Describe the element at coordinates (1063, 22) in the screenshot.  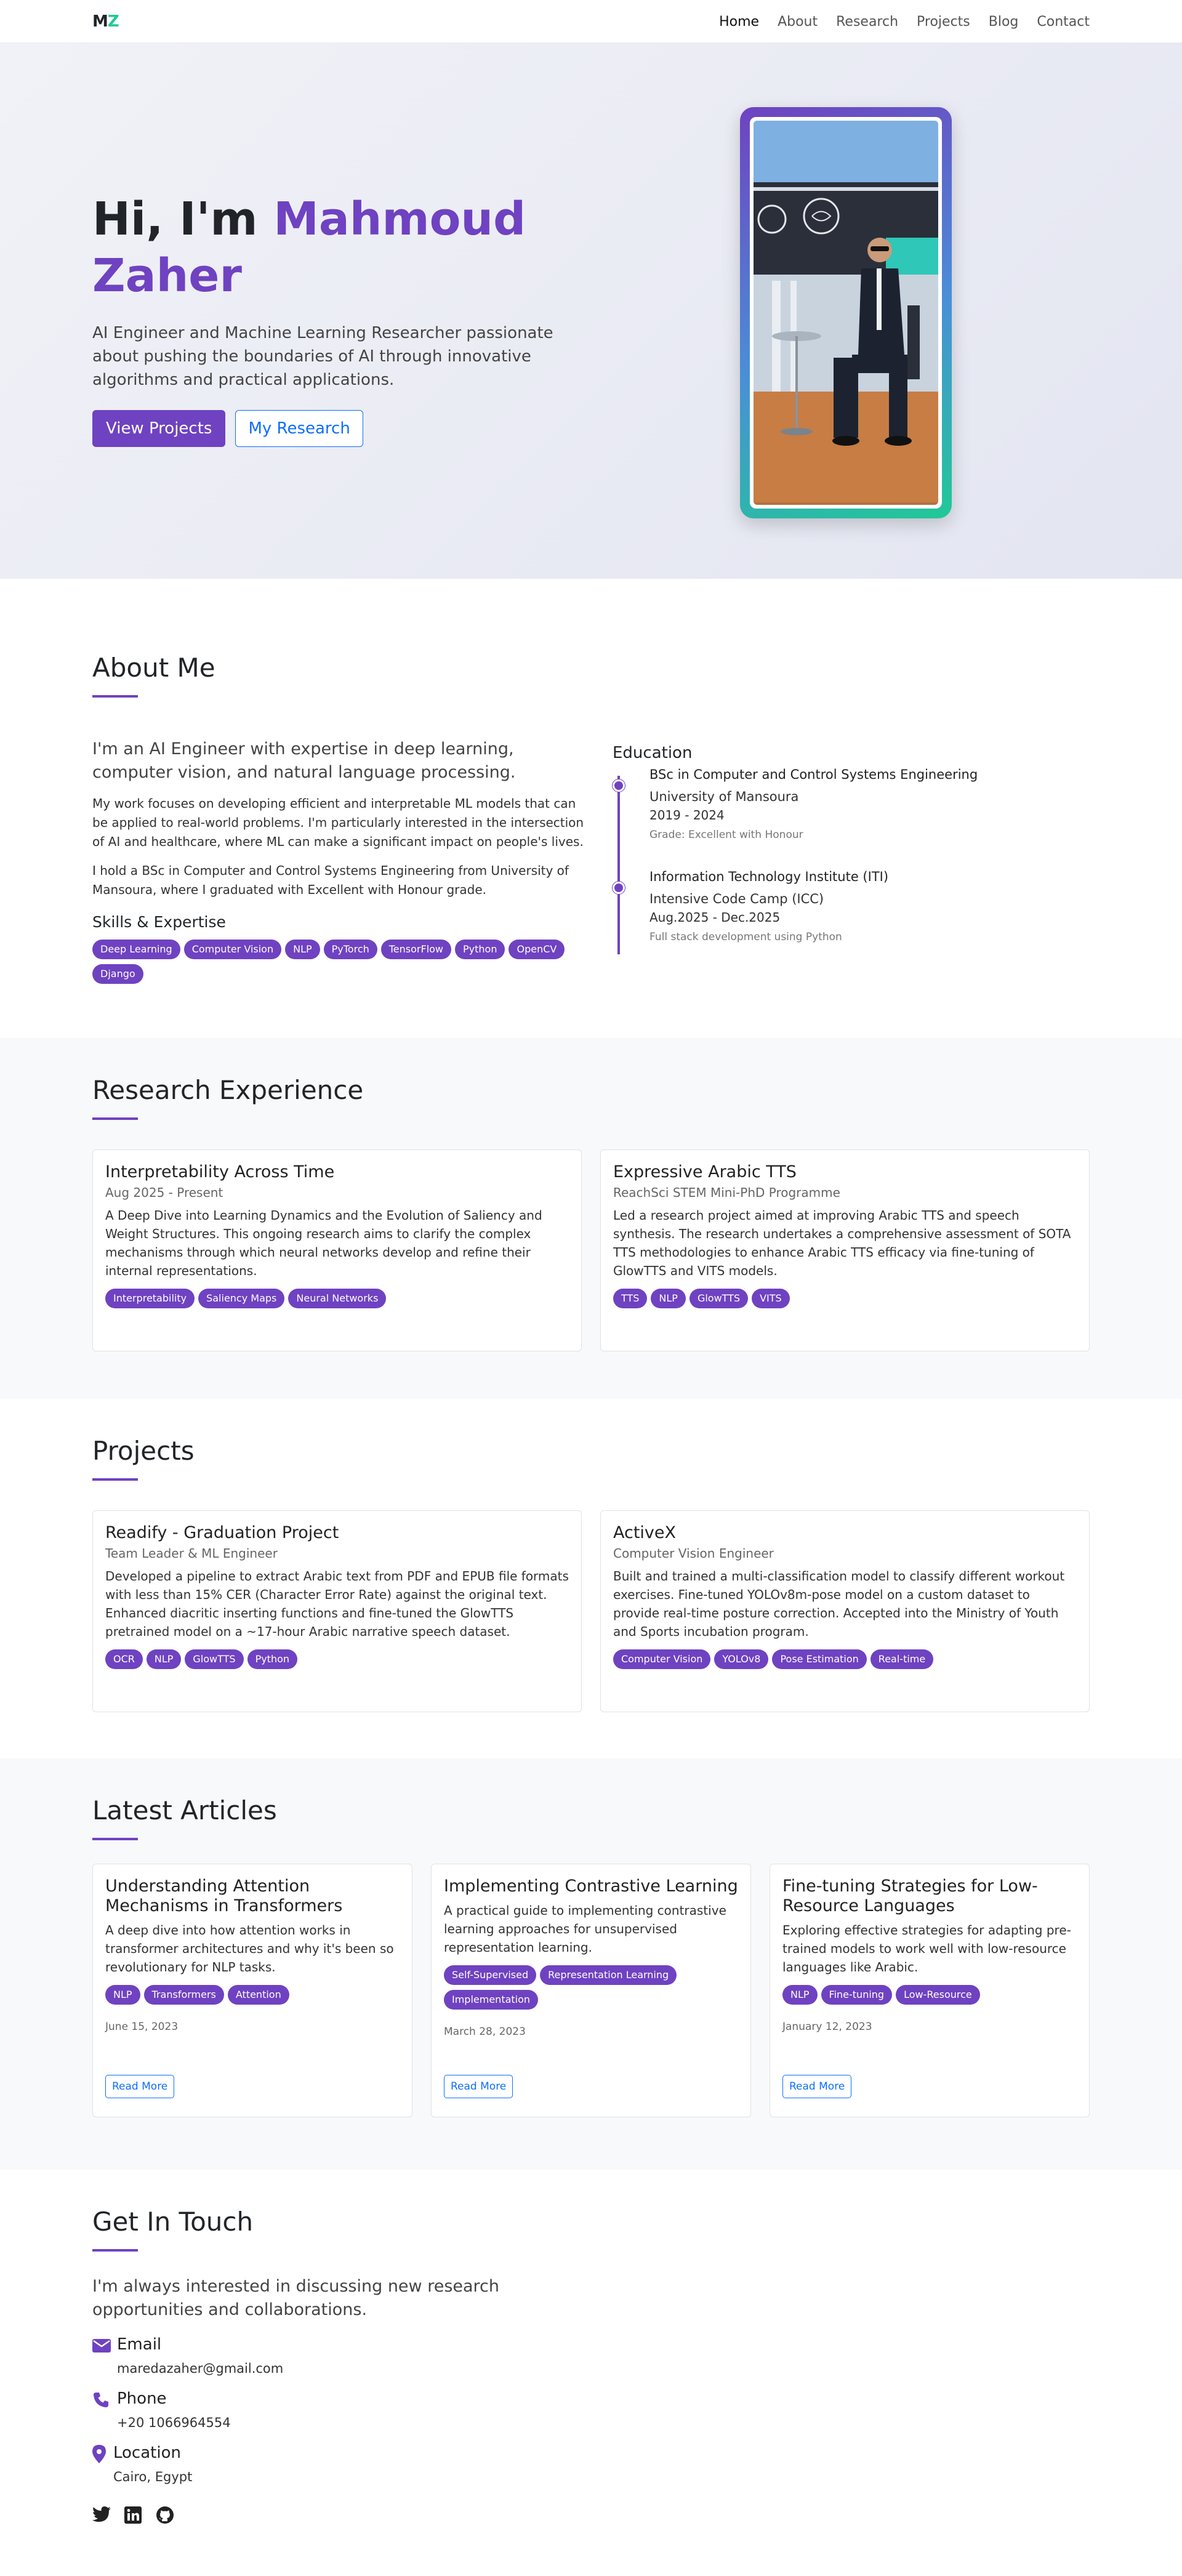
I see `nav-link-contact: Contact` at that location.